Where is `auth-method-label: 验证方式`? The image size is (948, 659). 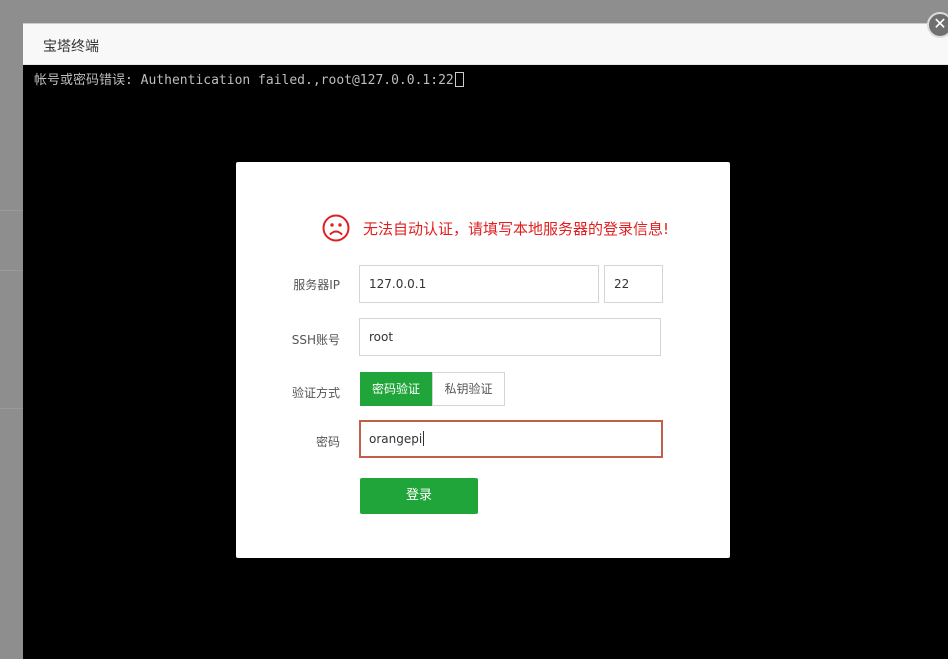 auth-method-label: 验证方式 is located at coordinates (315, 393).